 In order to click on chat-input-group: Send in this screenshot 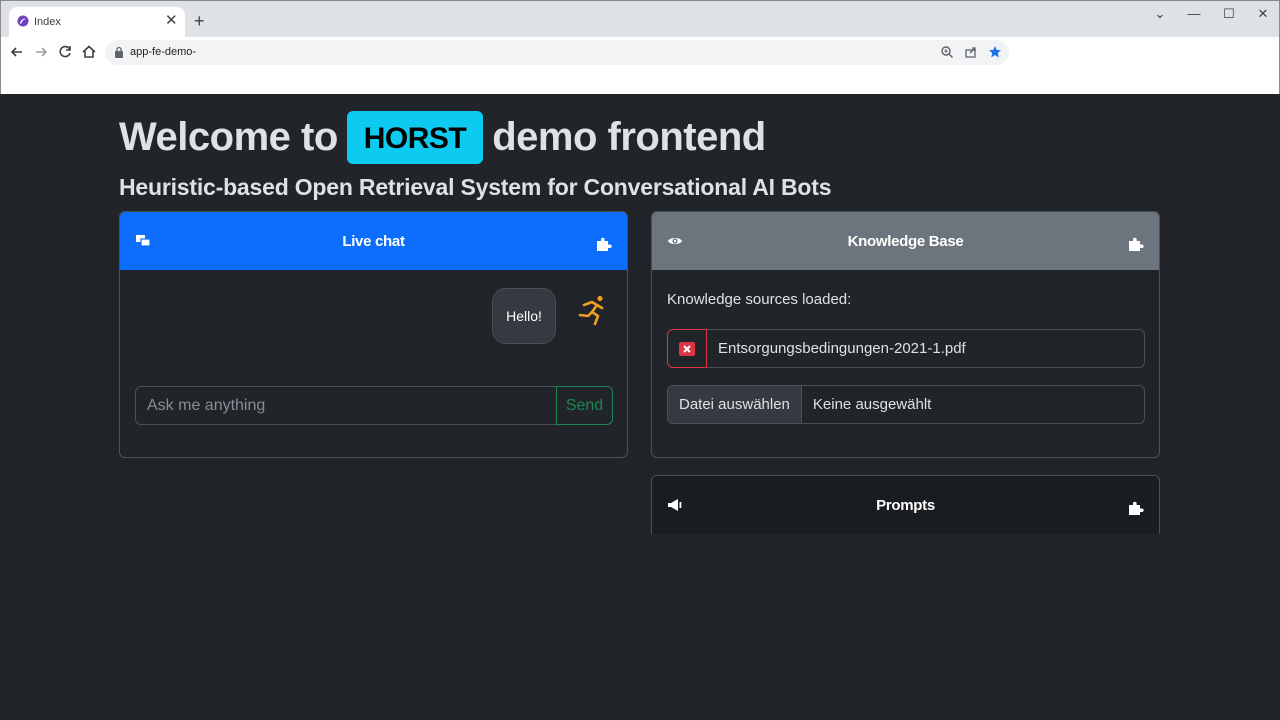, I will do `click(374, 405)`.